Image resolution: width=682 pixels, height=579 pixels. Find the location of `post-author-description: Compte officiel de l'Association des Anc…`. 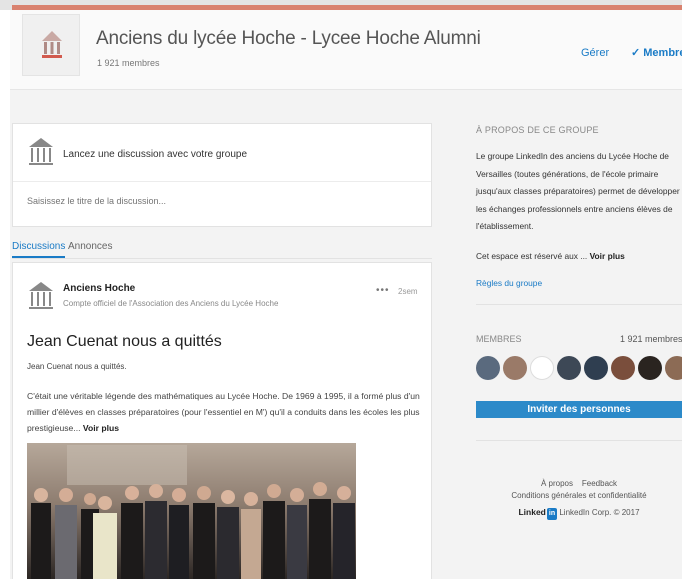

post-author-description: Compte officiel de l'Association des Anc… is located at coordinates (171, 303).